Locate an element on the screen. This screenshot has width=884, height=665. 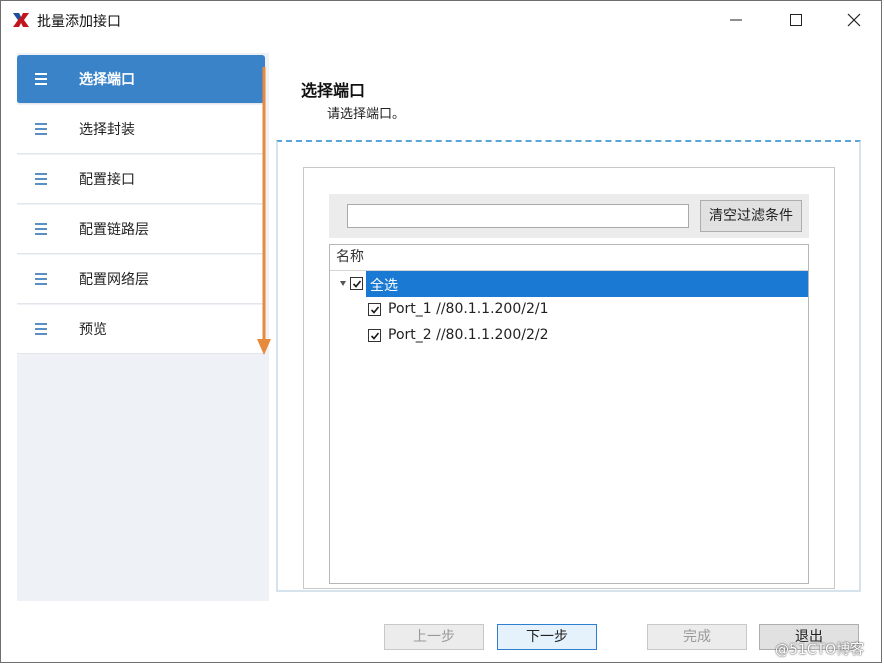
select-all-checkbox is located at coordinates (356, 283).